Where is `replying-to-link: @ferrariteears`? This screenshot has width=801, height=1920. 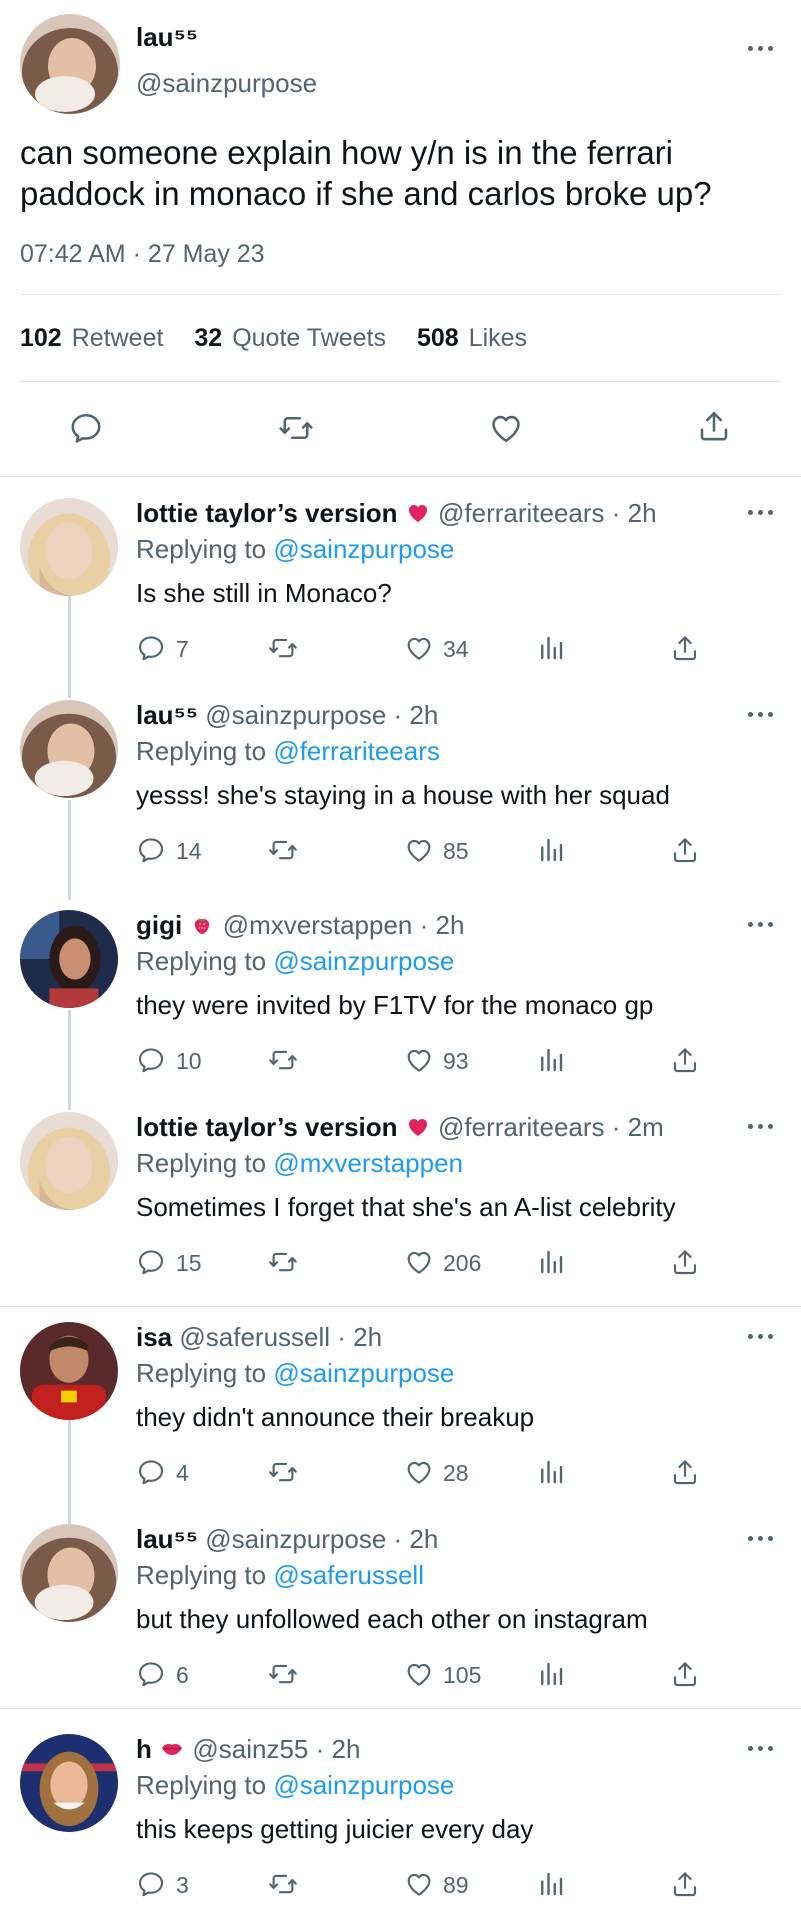
replying-to-link: @ferrariteears is located at coordinates (356, 751).